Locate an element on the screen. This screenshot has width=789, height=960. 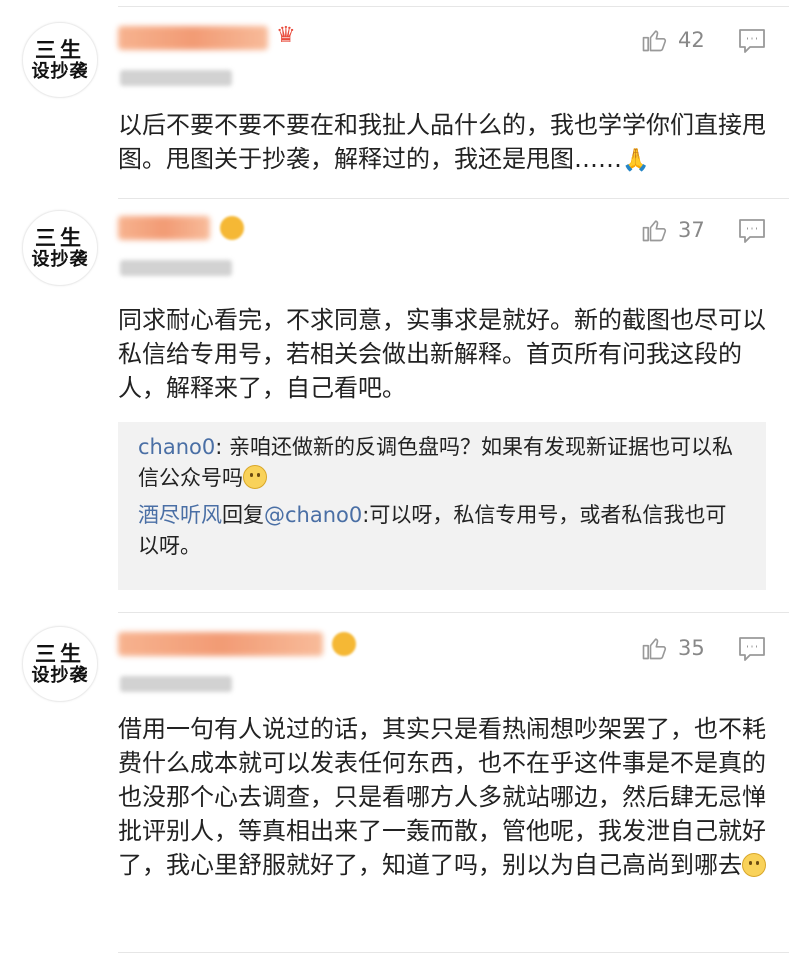
crown-badge-icon: ♛ is located at coordinates (286, 35).